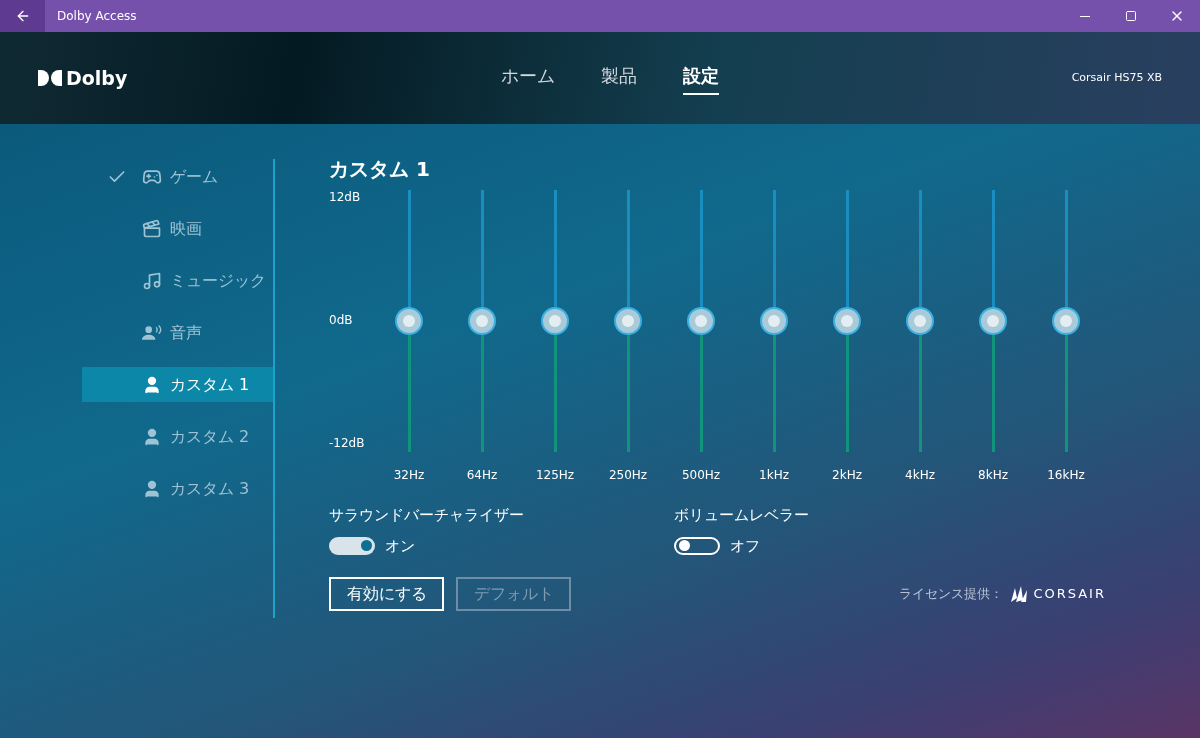 The width and height of the screenshot is (1200, 738). I want to click on profile-label: ミュージック, so click(218, 280).